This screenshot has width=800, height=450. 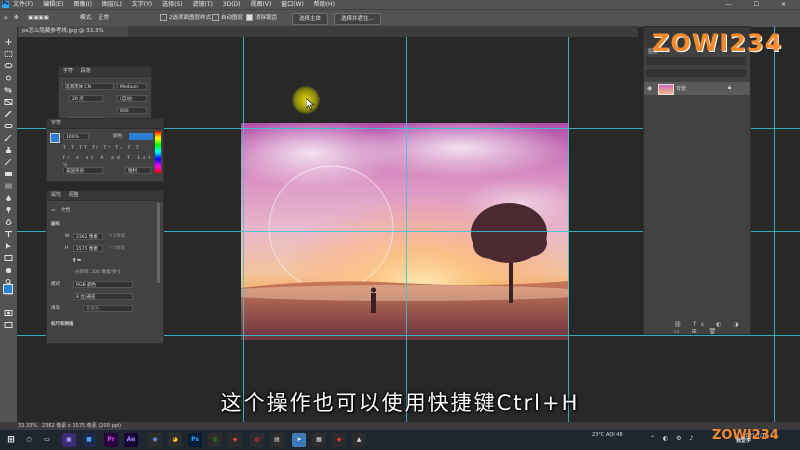 What do you see at coordinates (359, 440) in the screenshot?
I see `app-icon-10: ▲` at bounding box center [359, 440].